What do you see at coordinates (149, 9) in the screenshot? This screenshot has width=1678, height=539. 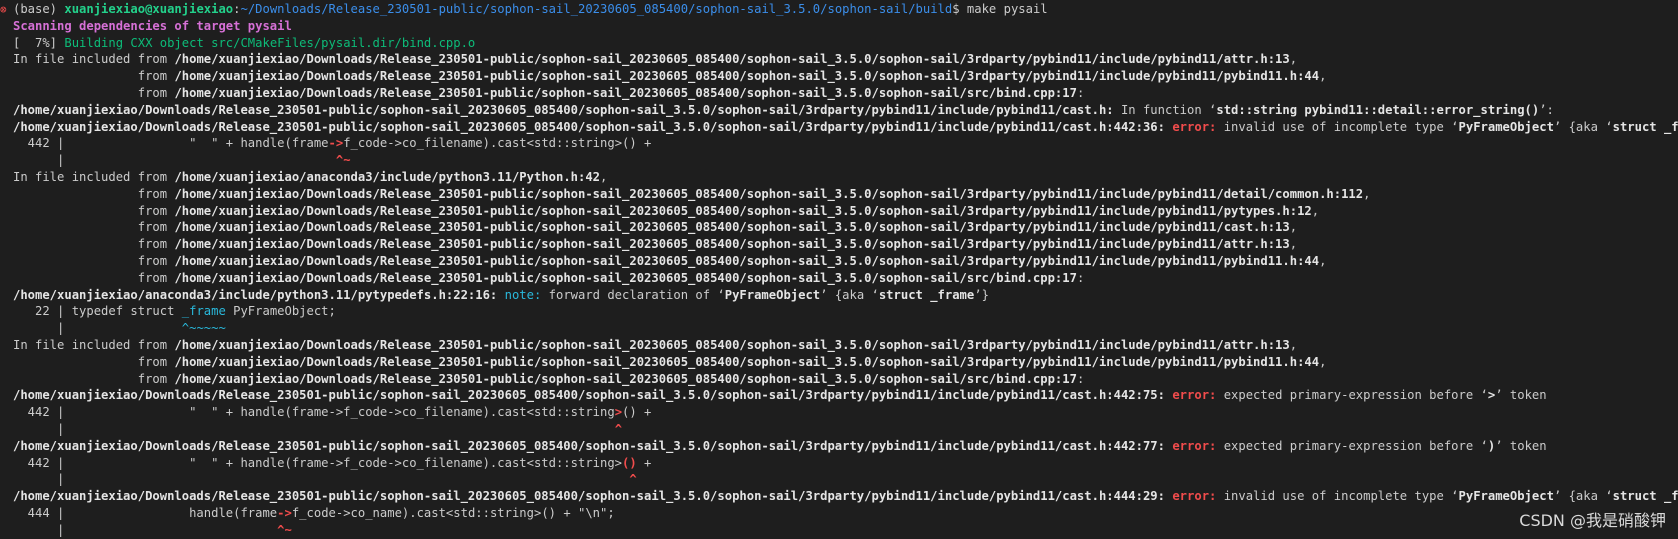 I see `user-host: xuanjiexiao@xuanjiexiao` at bounding box center [149, 9].